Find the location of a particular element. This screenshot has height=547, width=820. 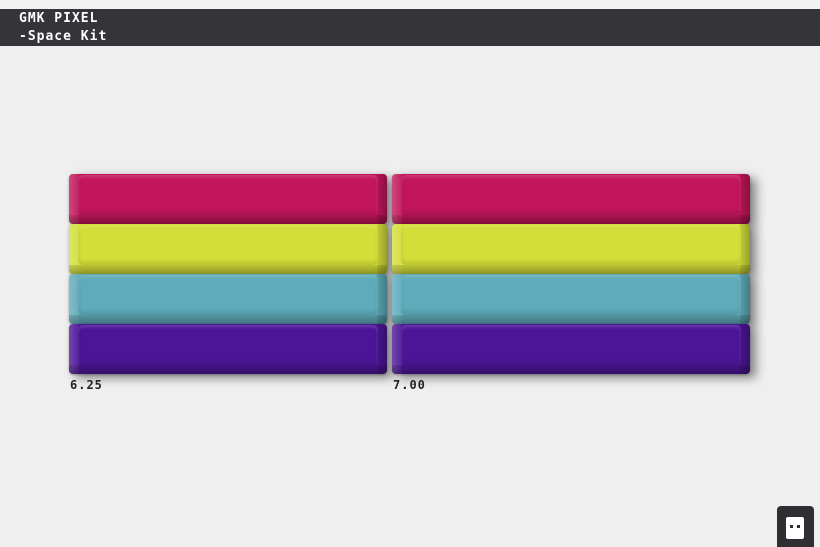

pixel-ghost-icon is located at coordinates (795, 526).